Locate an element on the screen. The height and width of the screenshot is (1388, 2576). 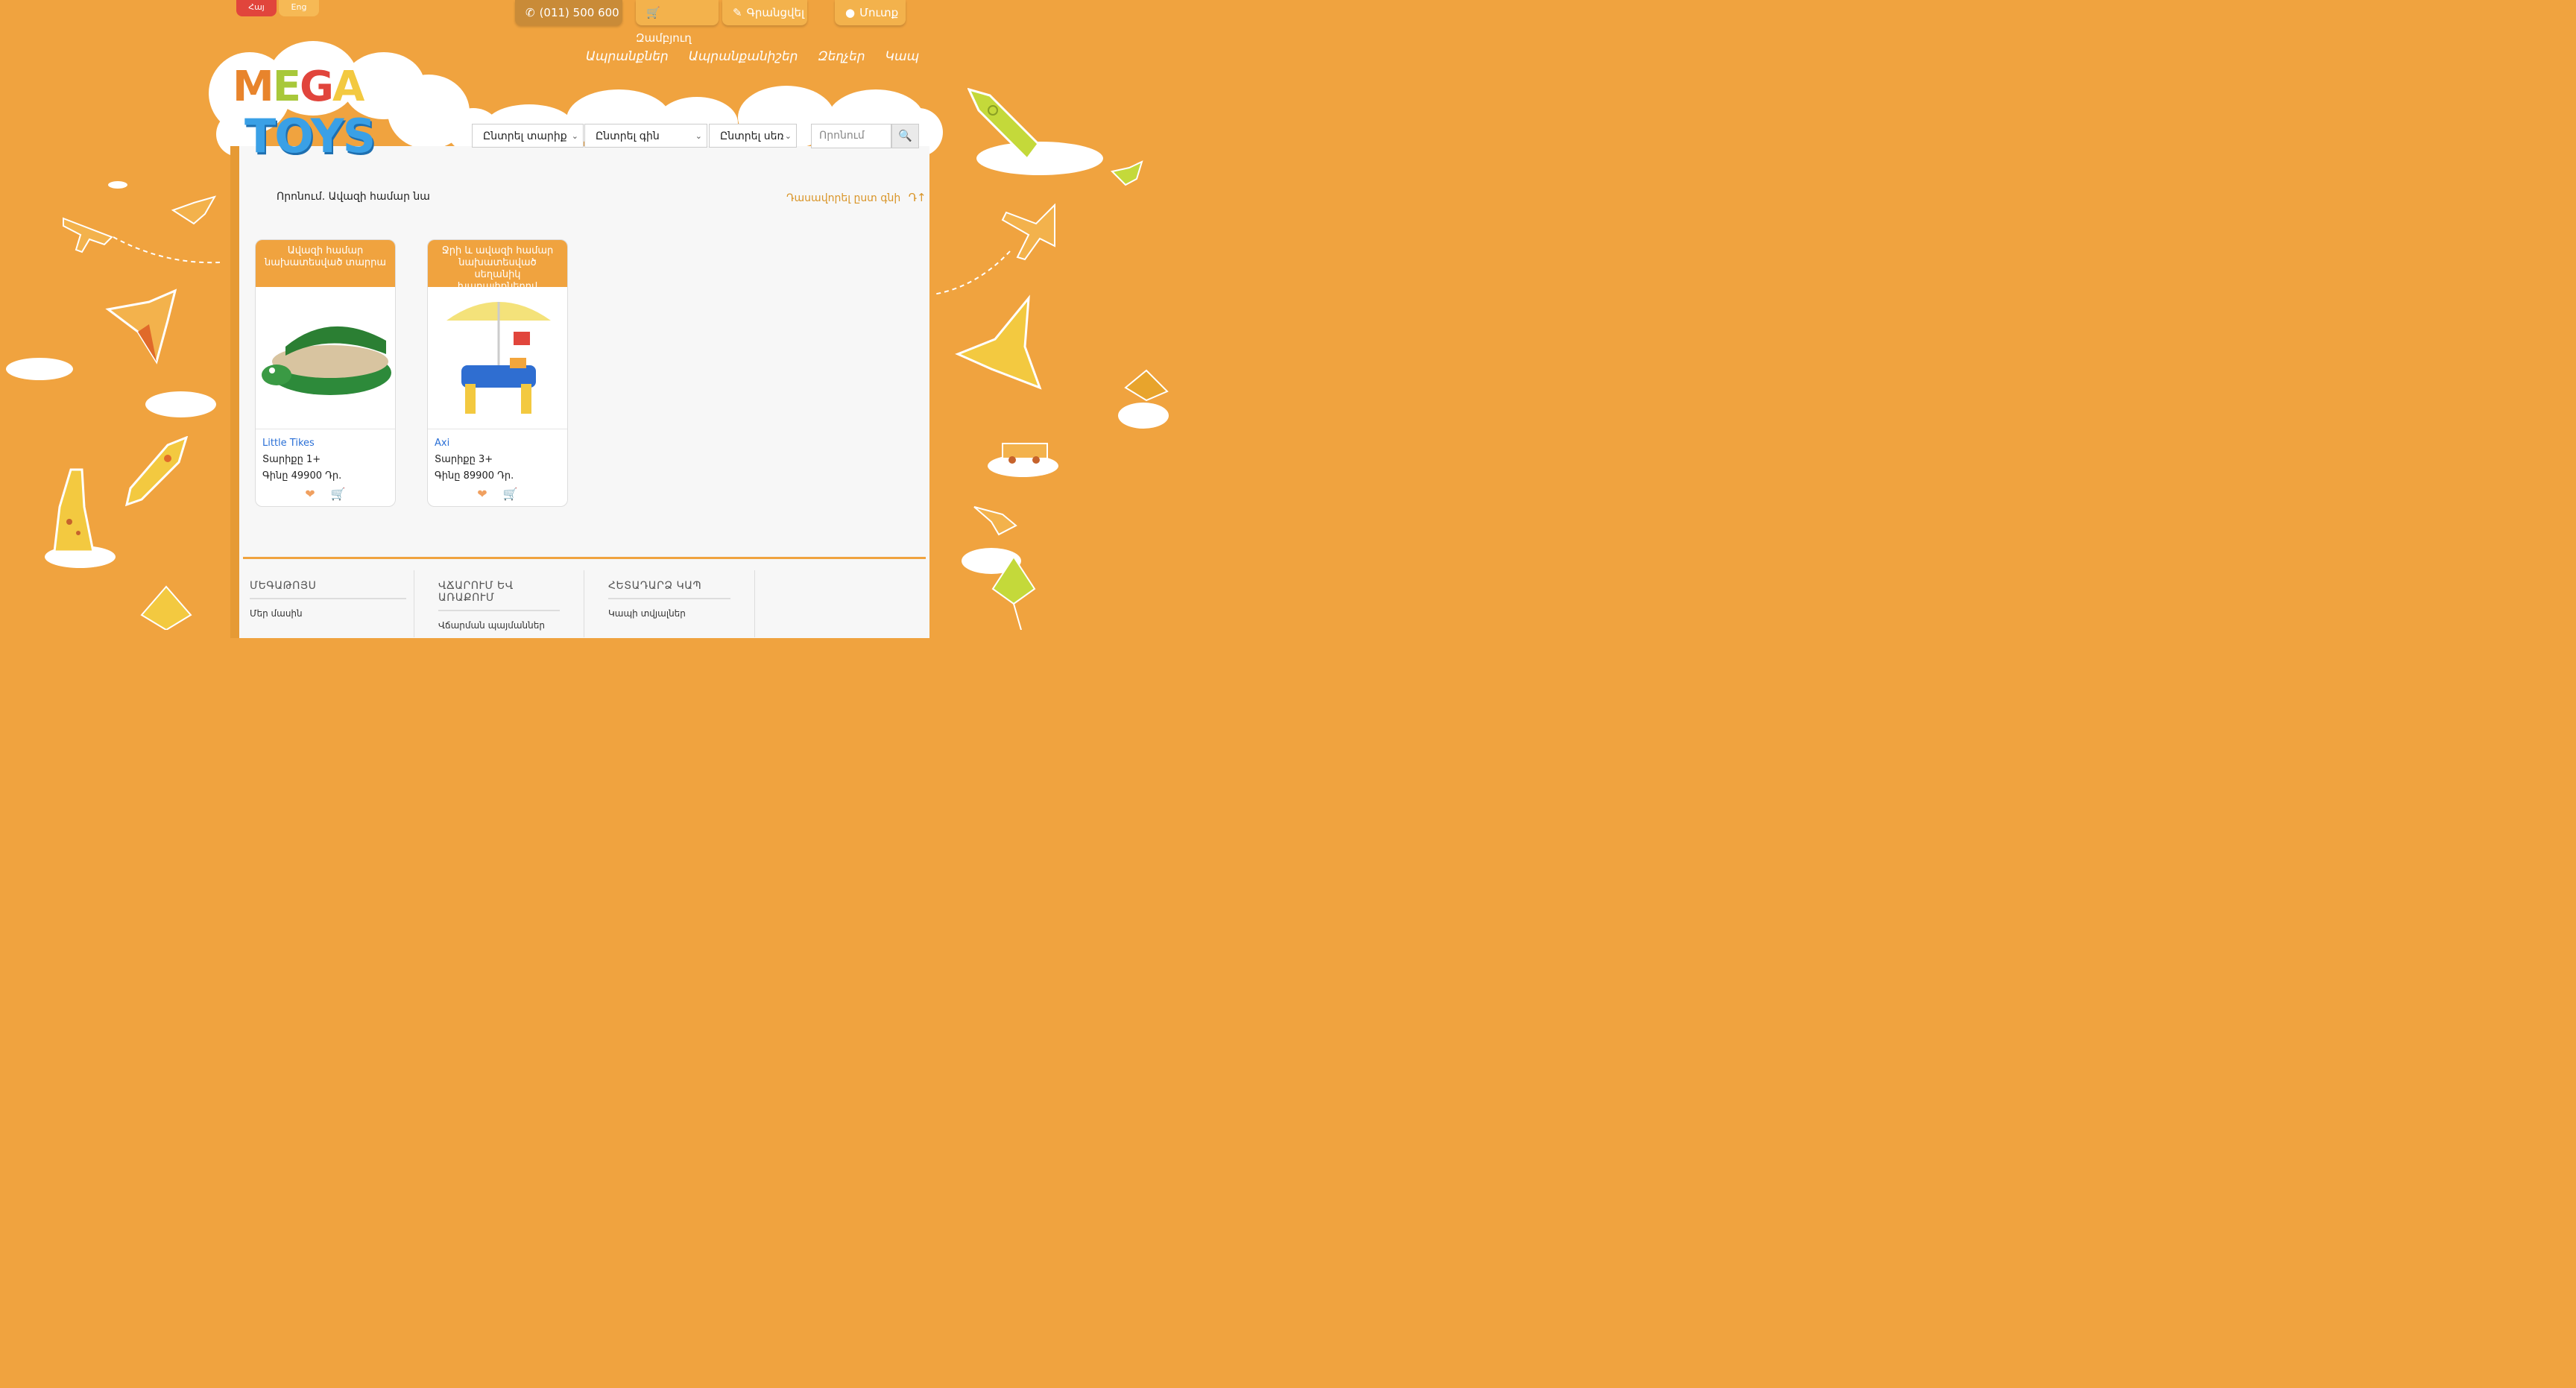
sort-arrow-icon: Դ↑ is located at coordinates (917, 197).